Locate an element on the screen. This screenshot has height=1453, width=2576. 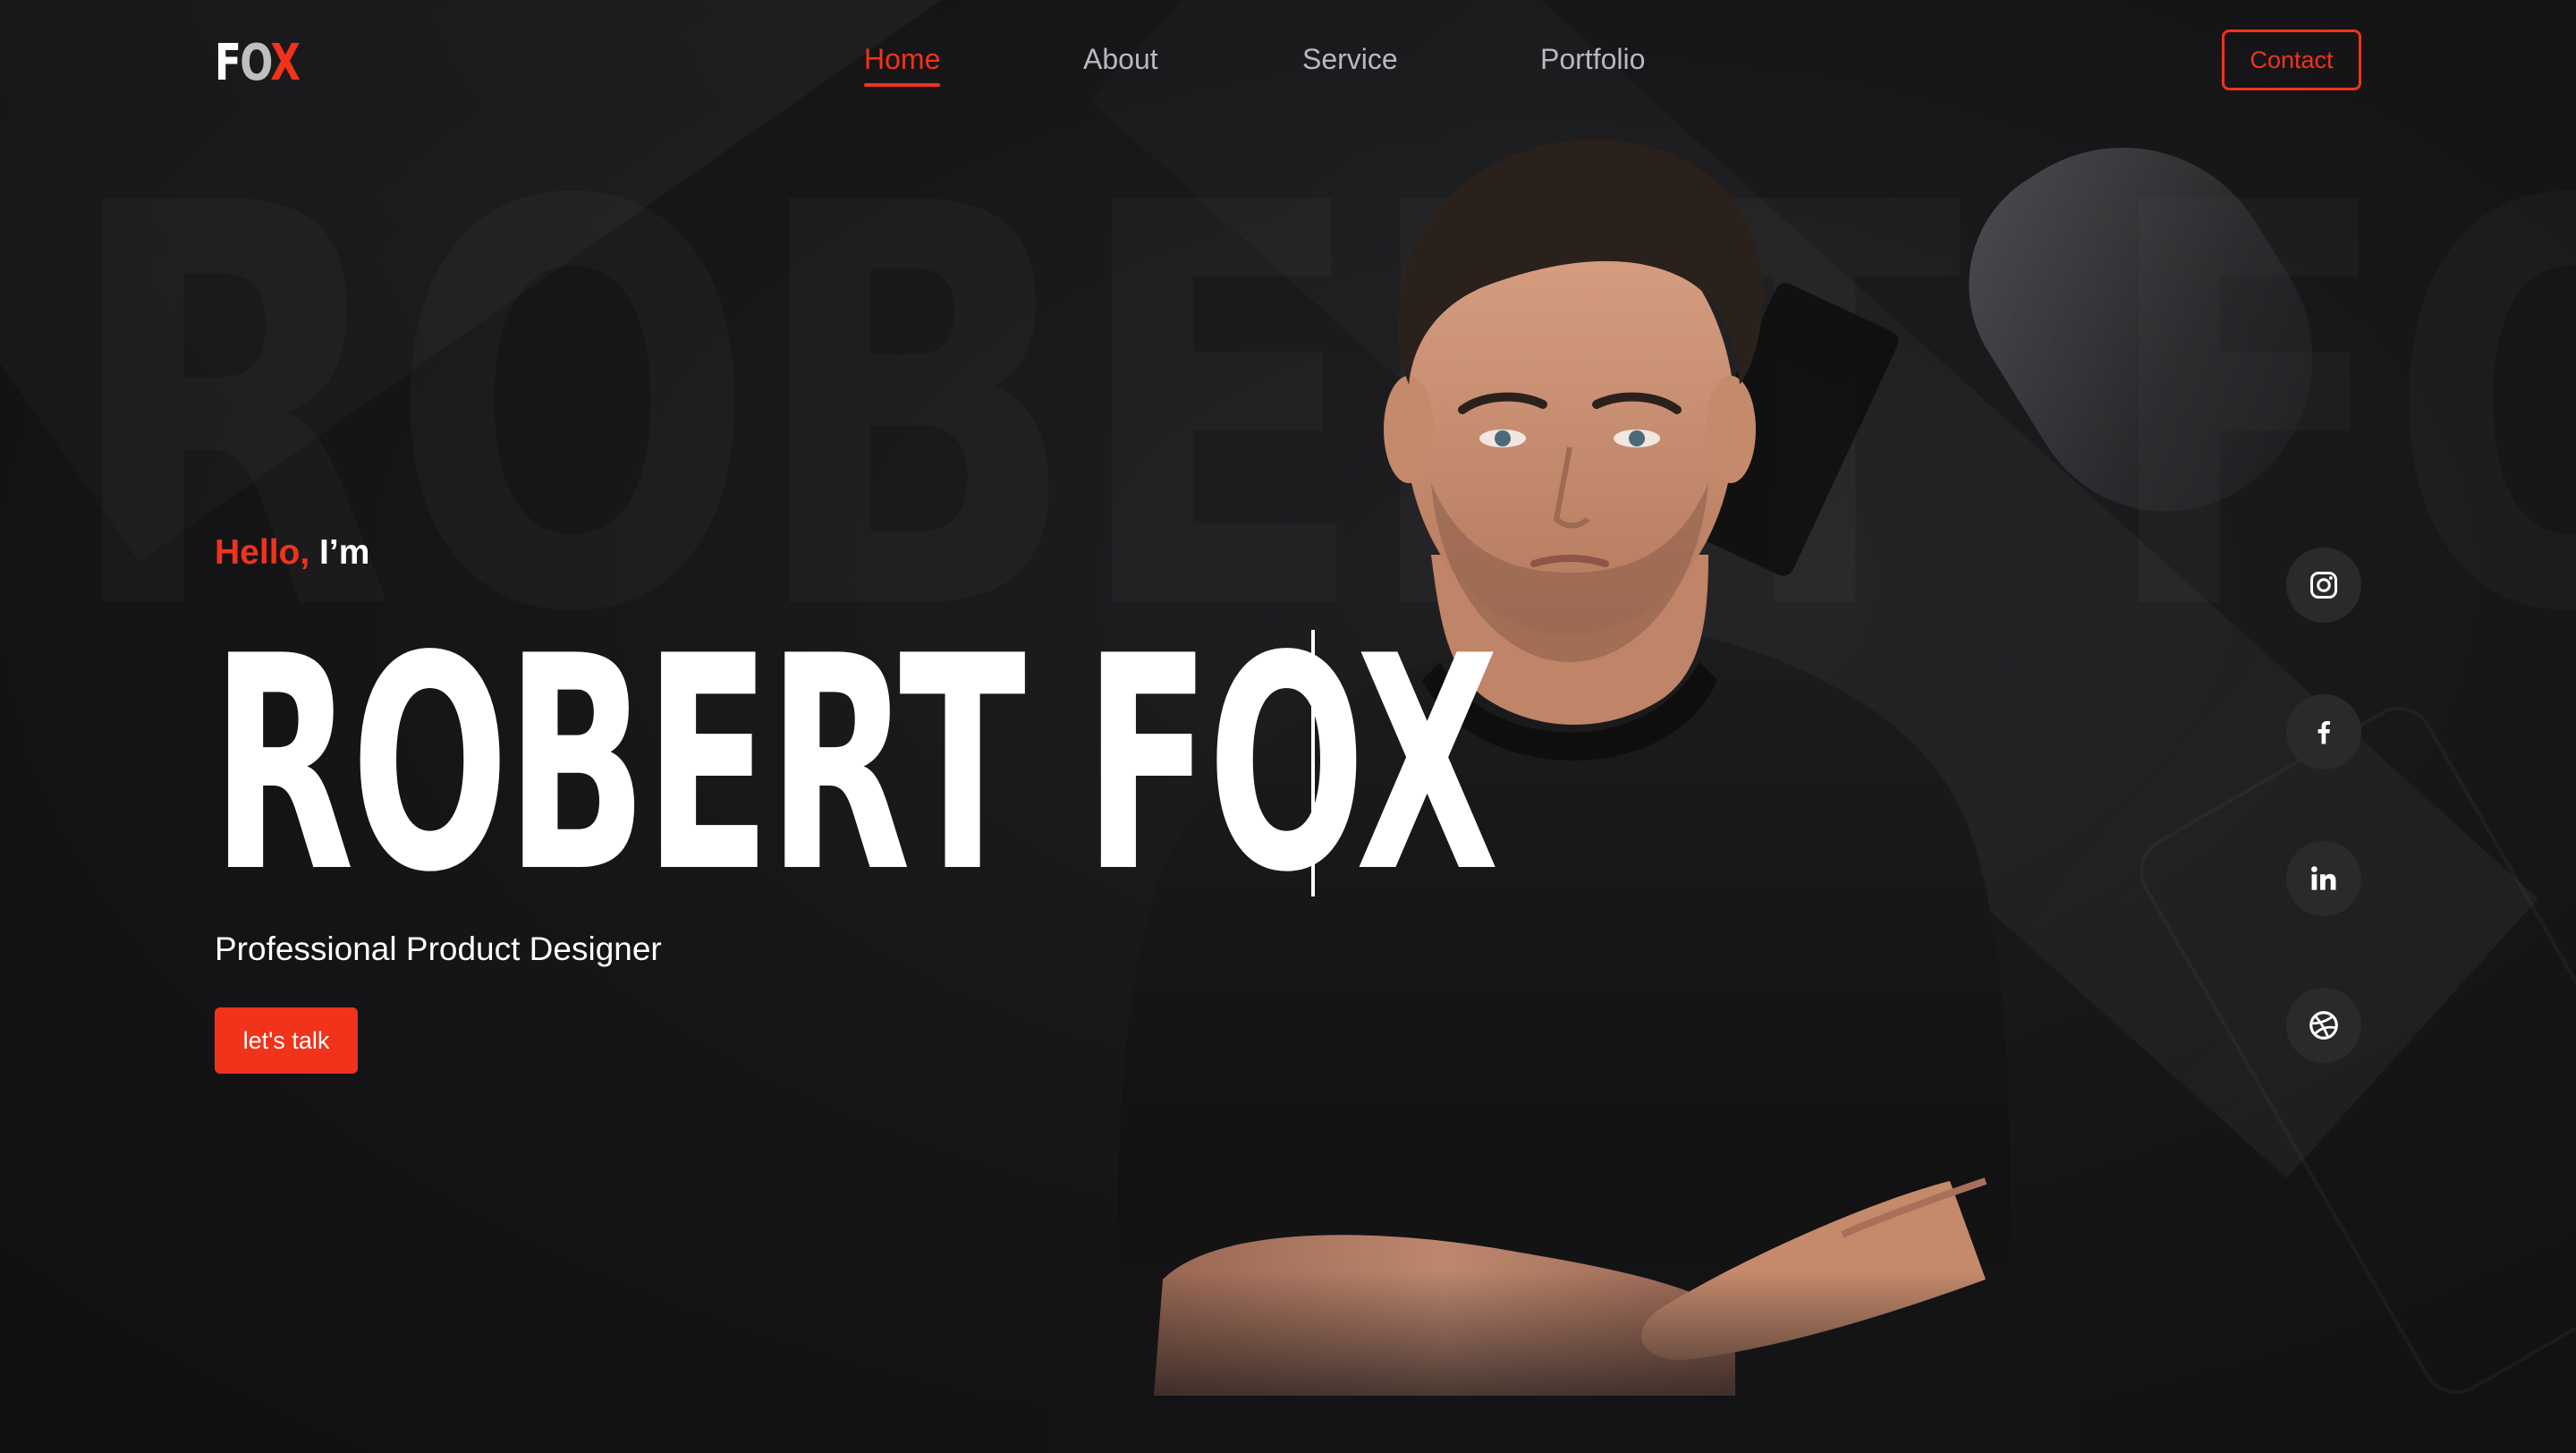
nav-portfolio: Portfolio is located at coordinates (1592, 59).